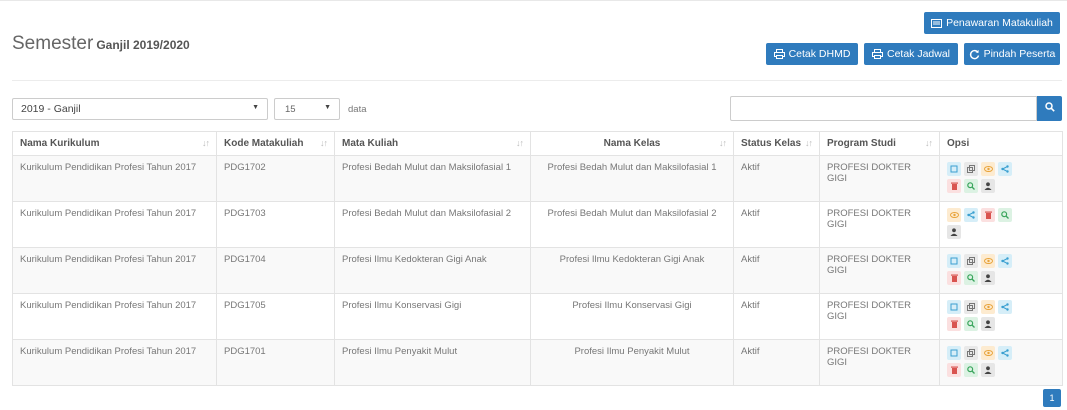  What do you see at coordinates (432, 362) in the screenshot?
I see `cell-matkul: Profesi Ilmu Penyakit Mulut` at bounding box center [432, 362].